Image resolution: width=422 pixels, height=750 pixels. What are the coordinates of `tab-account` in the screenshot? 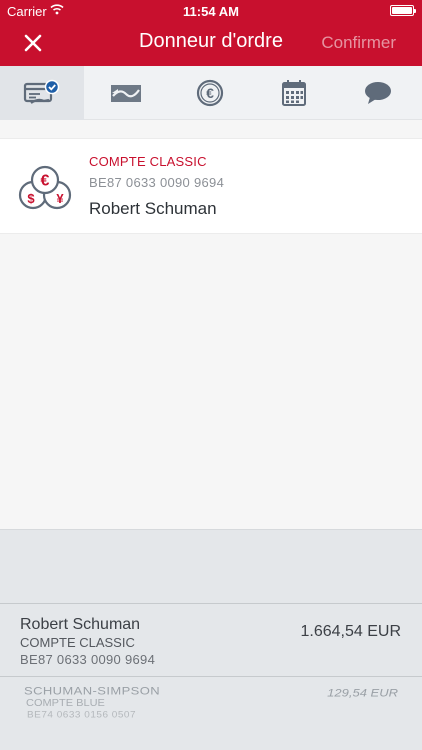 It's located at (42, 93).